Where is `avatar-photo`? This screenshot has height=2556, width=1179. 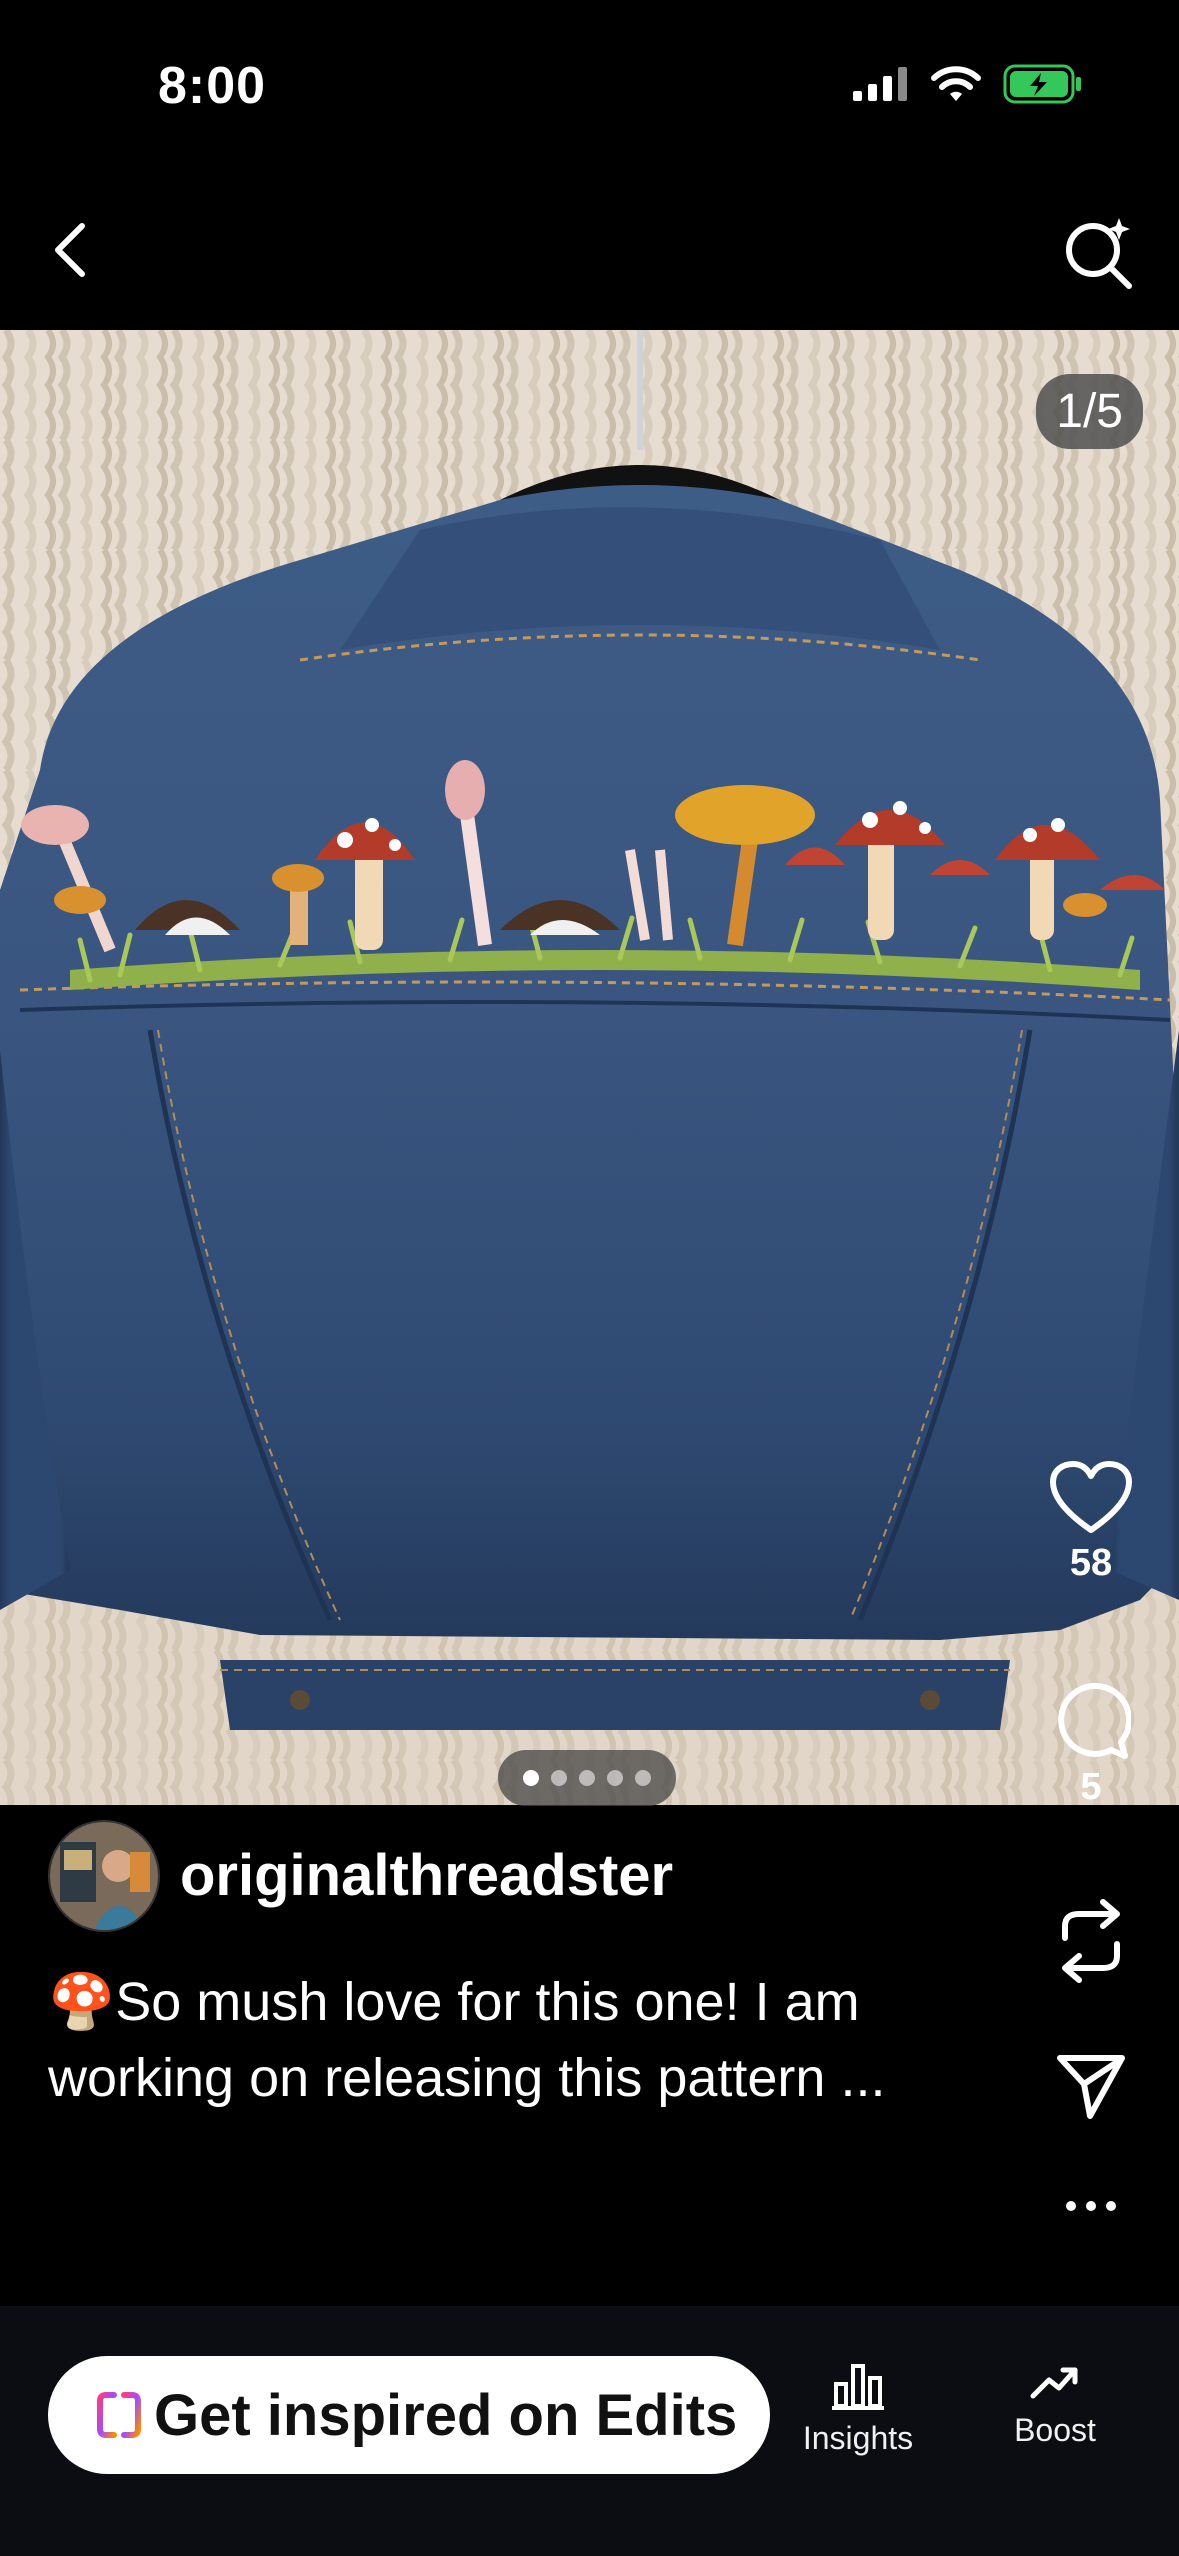
avatar-photo is located at coordinates (104, 1876).